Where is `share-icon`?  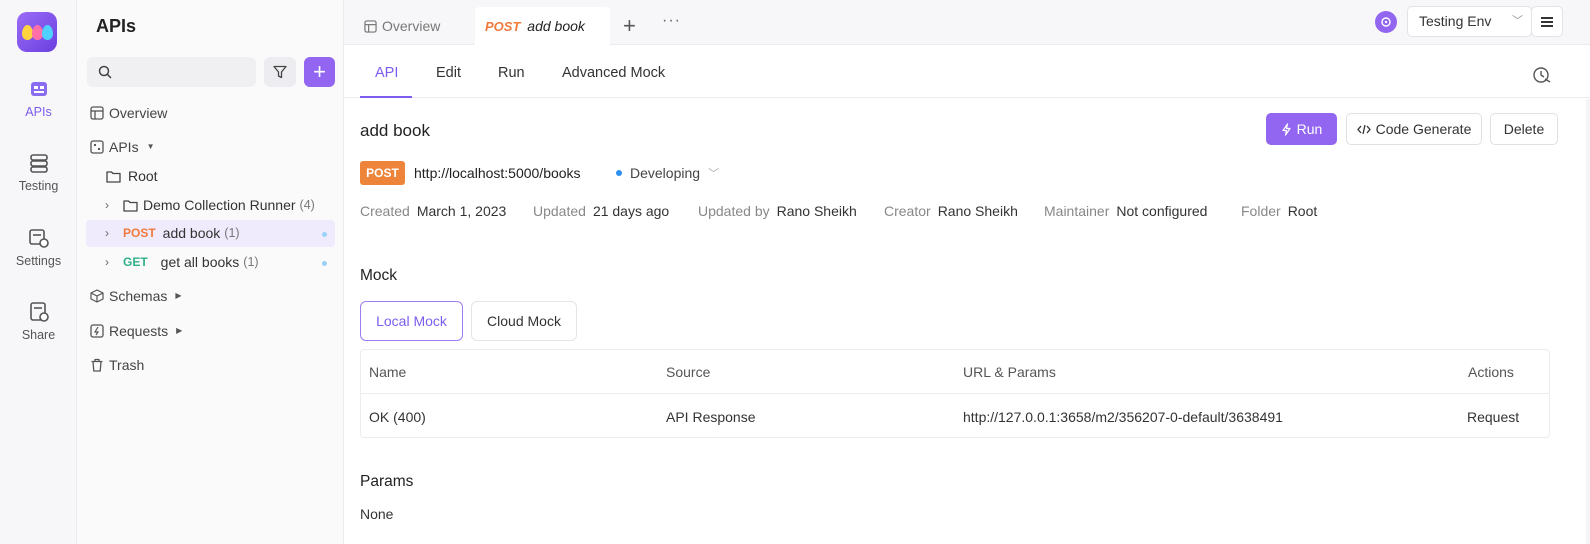
share-icon is located at coordinates (39, 312).